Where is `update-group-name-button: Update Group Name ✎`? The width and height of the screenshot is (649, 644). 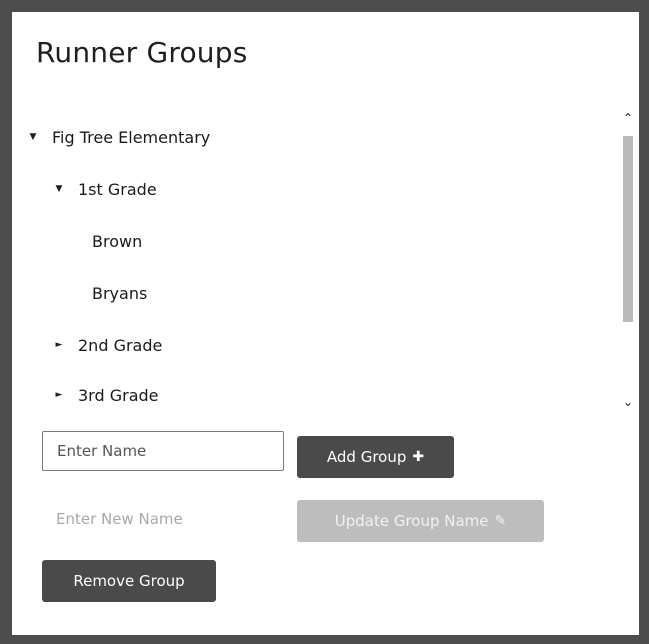
update-group-name-button: Update Group Name ✎ is located at coordinates (420, 521).